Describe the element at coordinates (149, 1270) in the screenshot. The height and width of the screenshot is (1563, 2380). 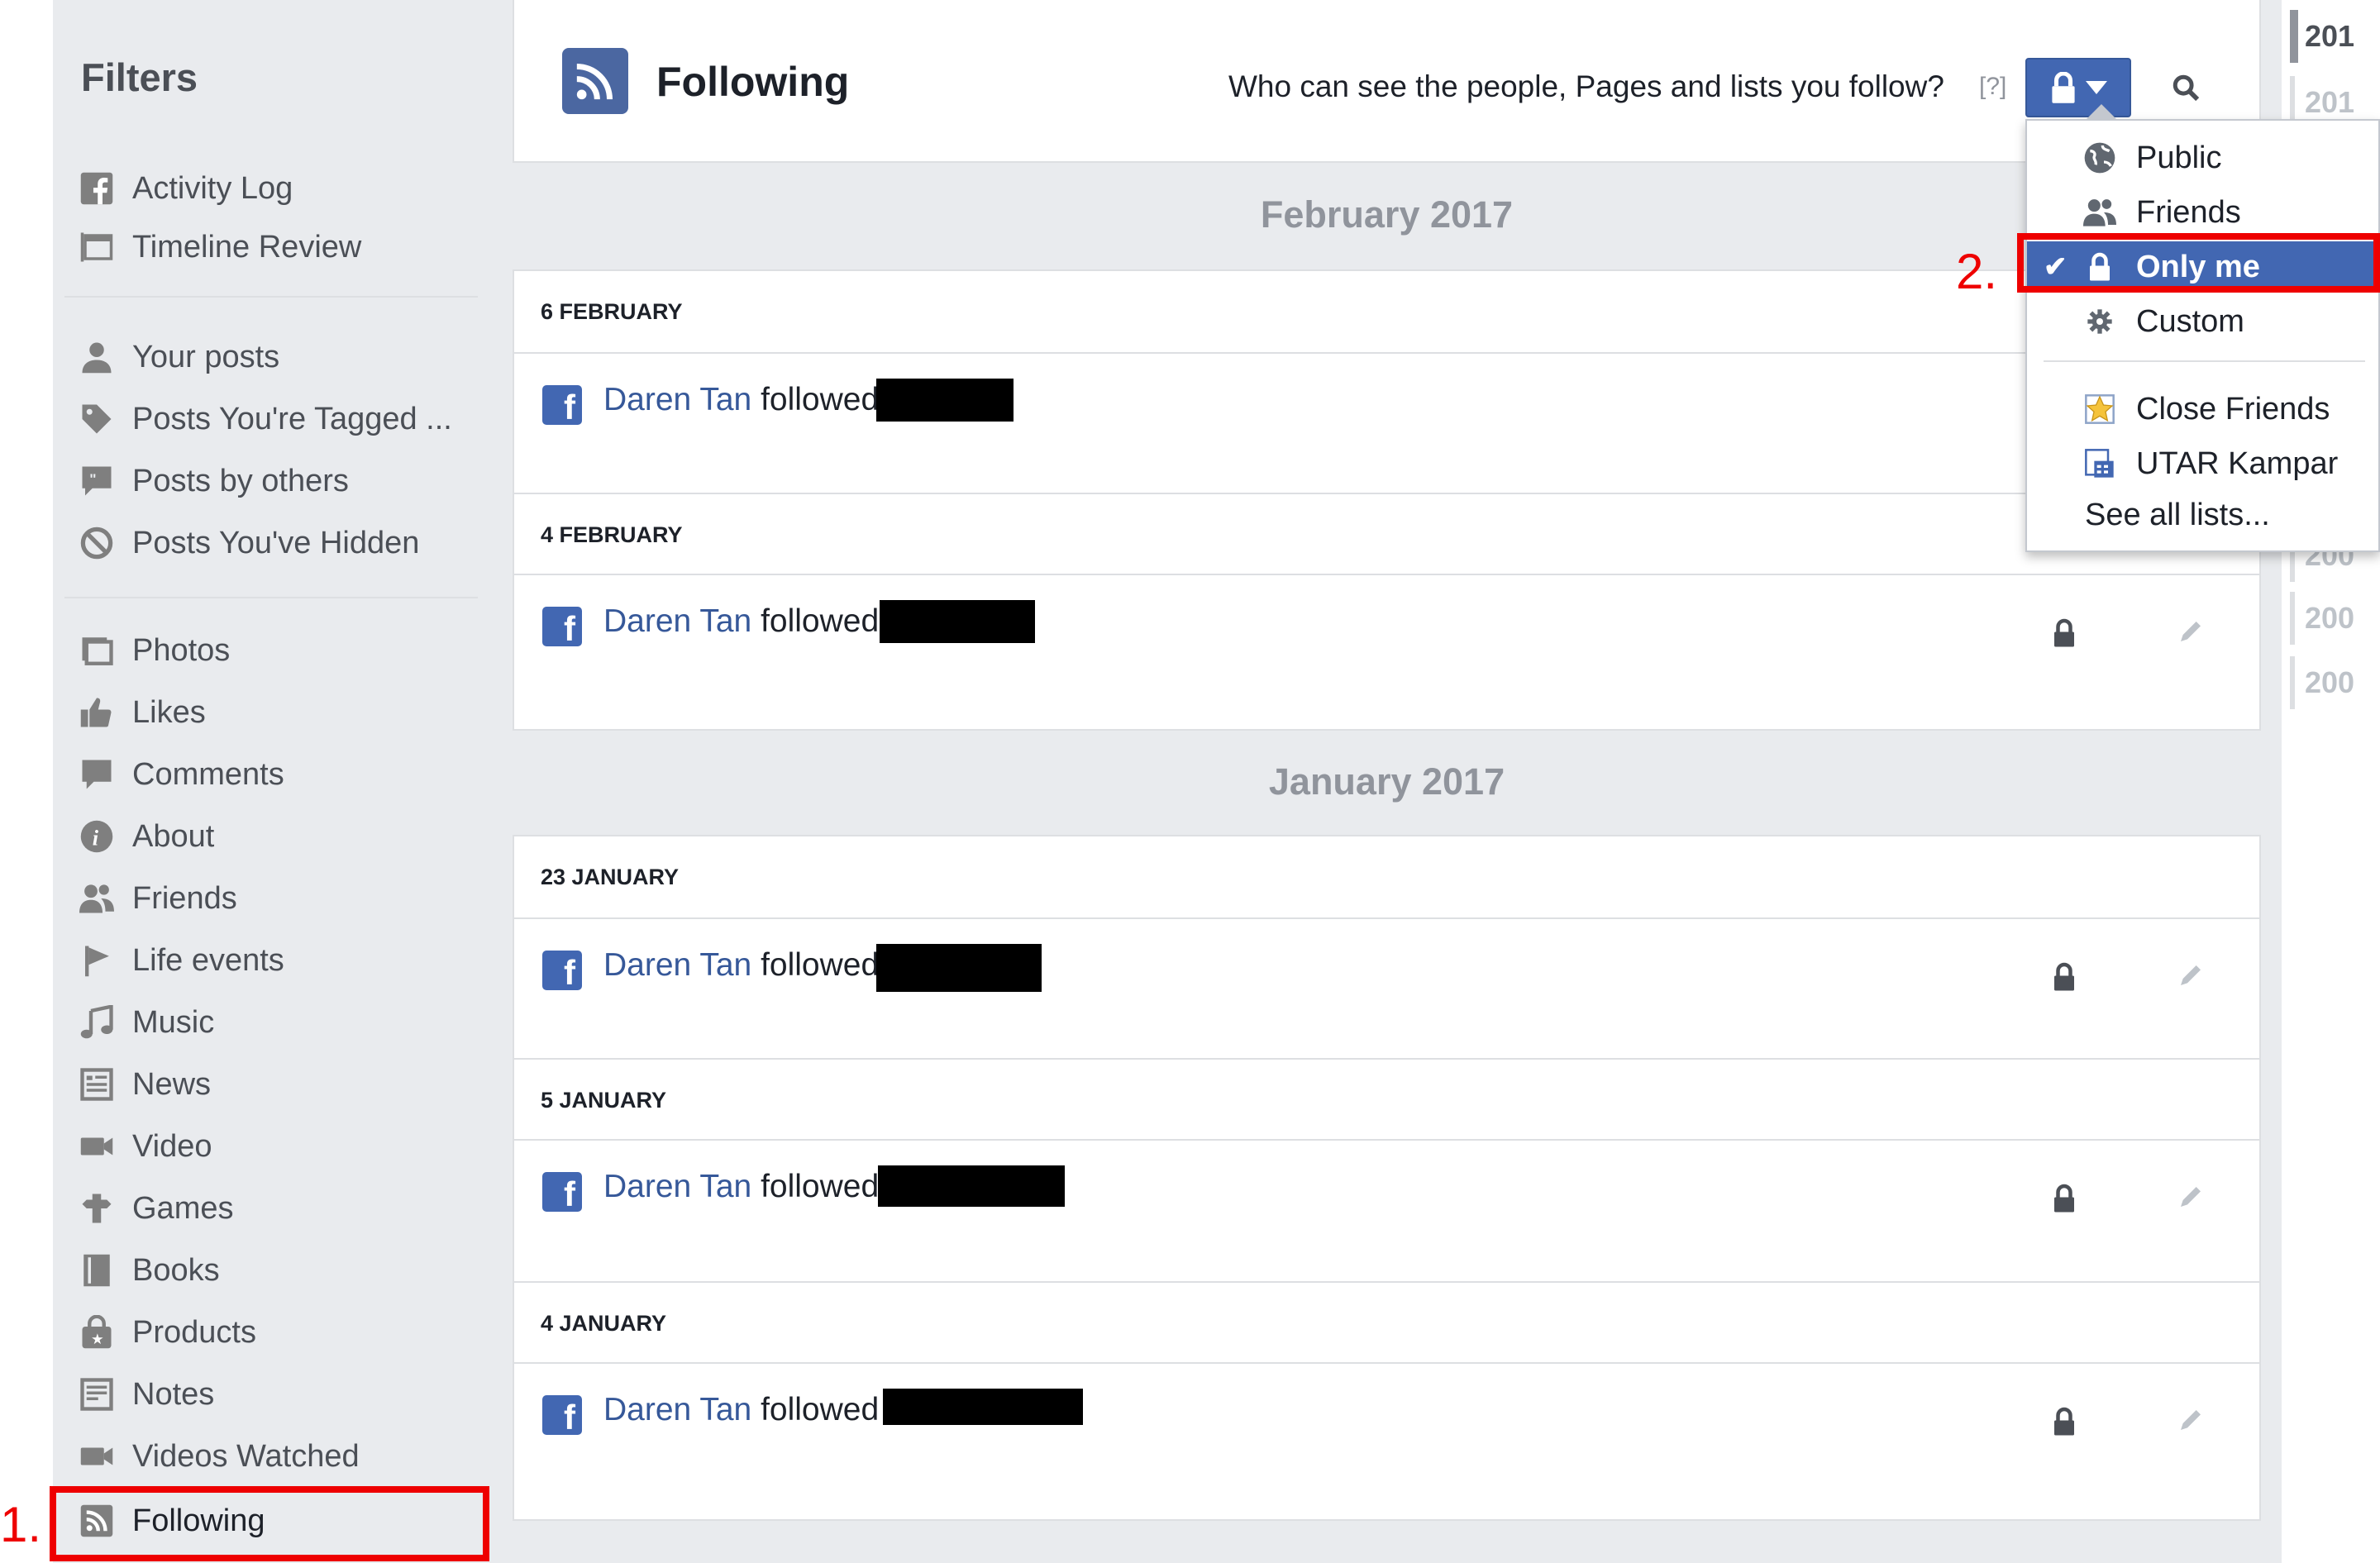
I see `sidebar-item-books: Books` at that location.